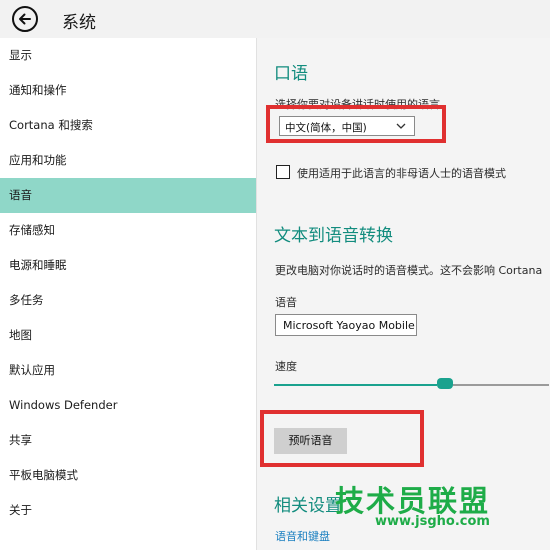 This screenshot has width=550, height=550. What do you see at coordinates (79, 23) in the screenshot?
I see `window-title: 系统` at bounding box center [79, 23].